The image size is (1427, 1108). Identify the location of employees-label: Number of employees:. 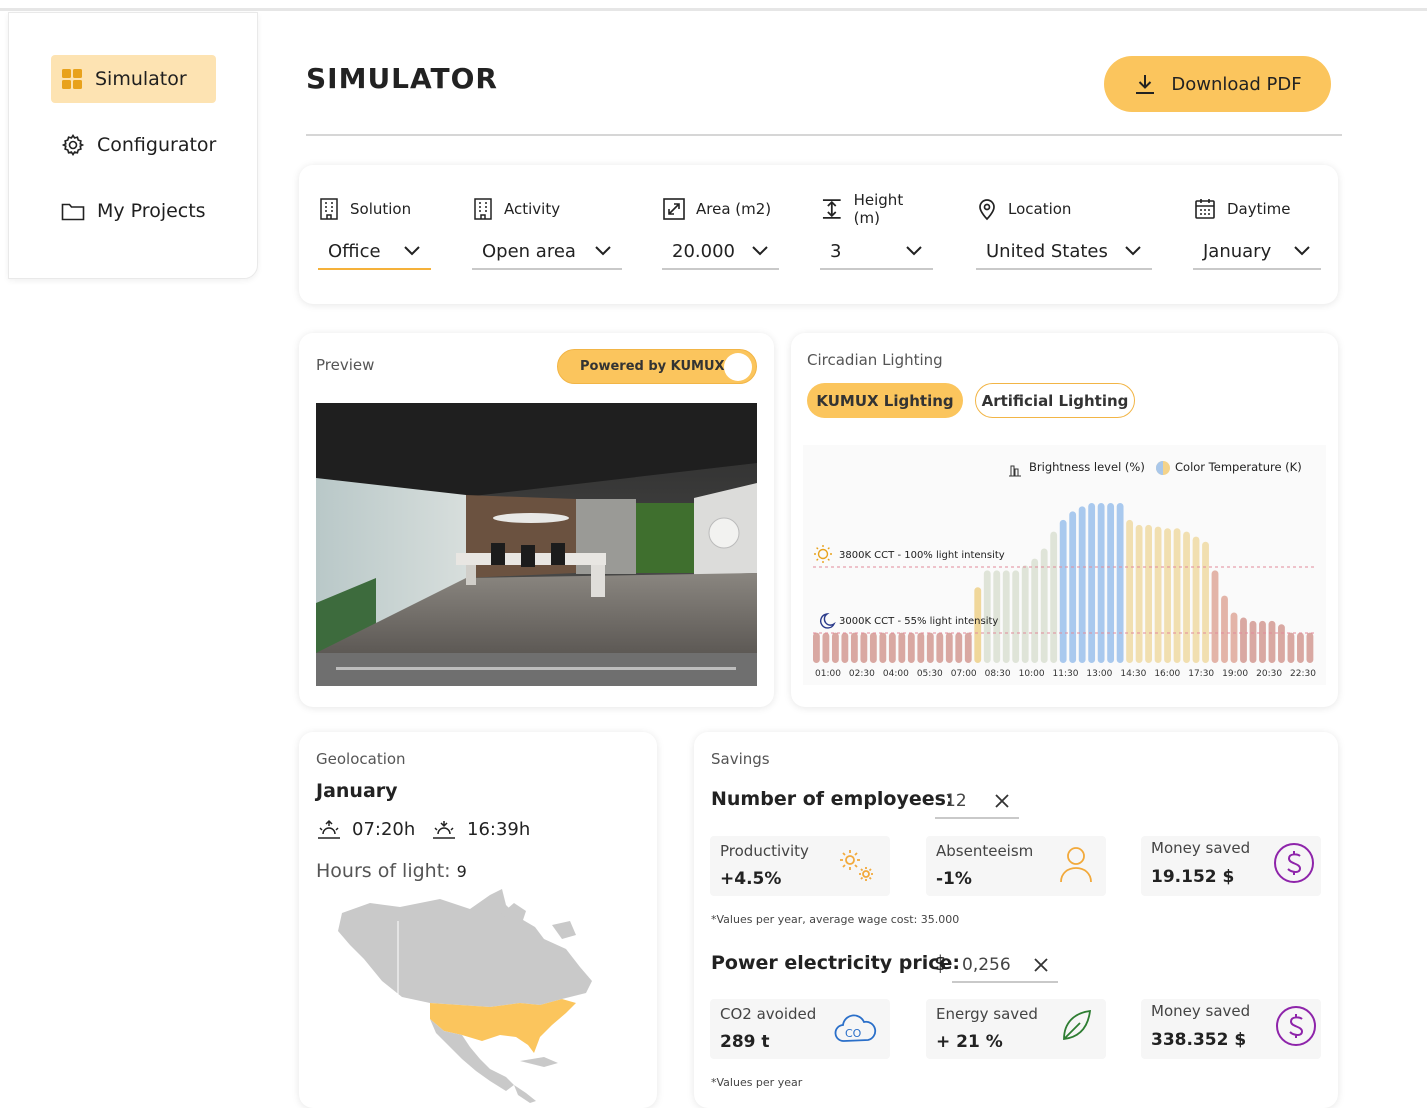
(832, 799).